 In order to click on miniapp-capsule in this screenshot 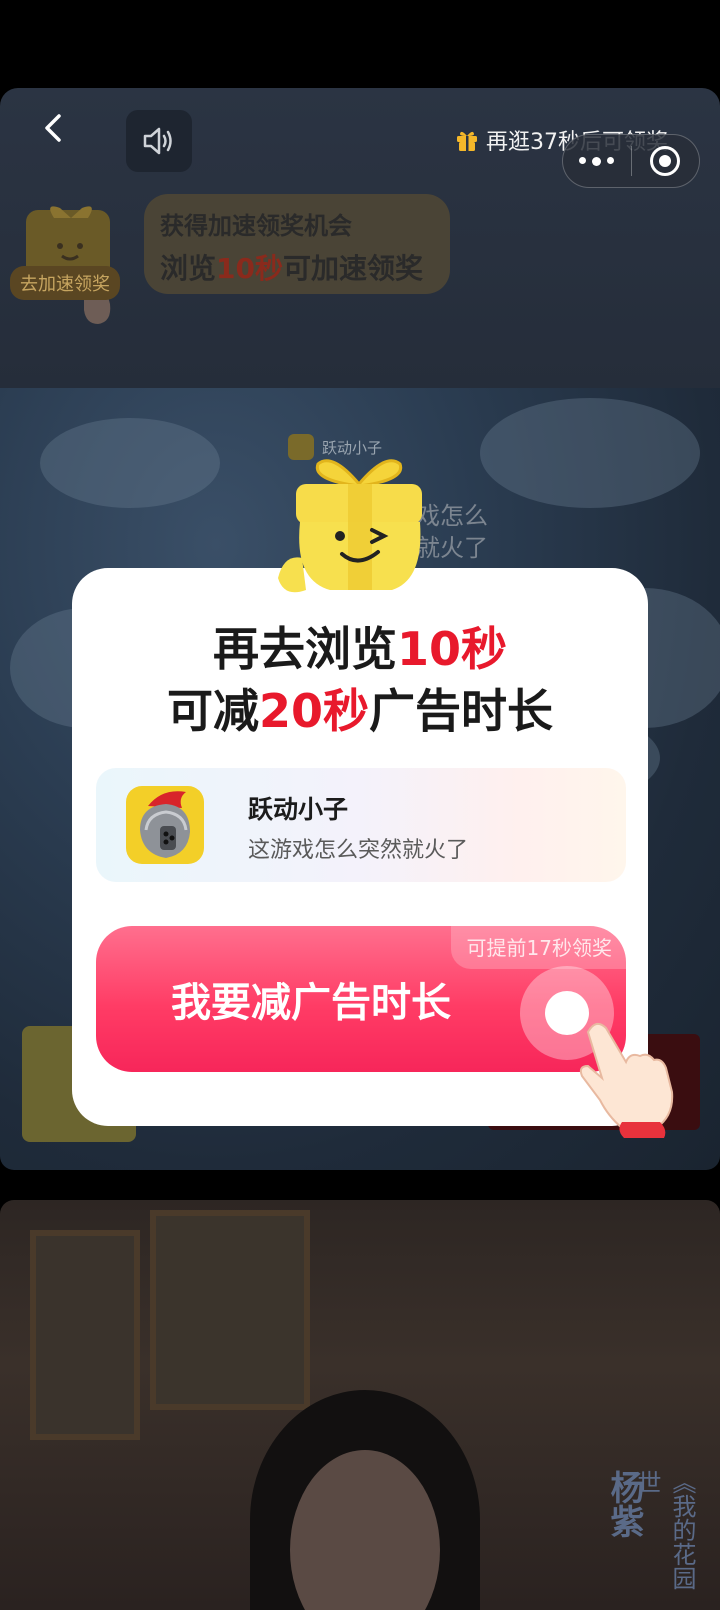, I will do `click(631, 161)`.